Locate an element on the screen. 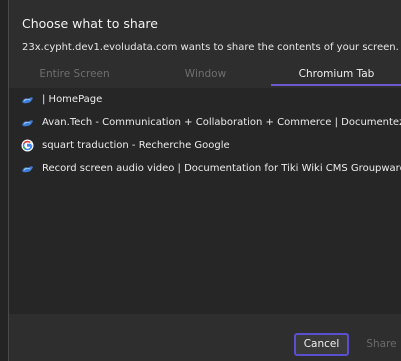 The image size is (401, 361). tab-entire-screen: Entire Screen is located at coordinates (74, 76).